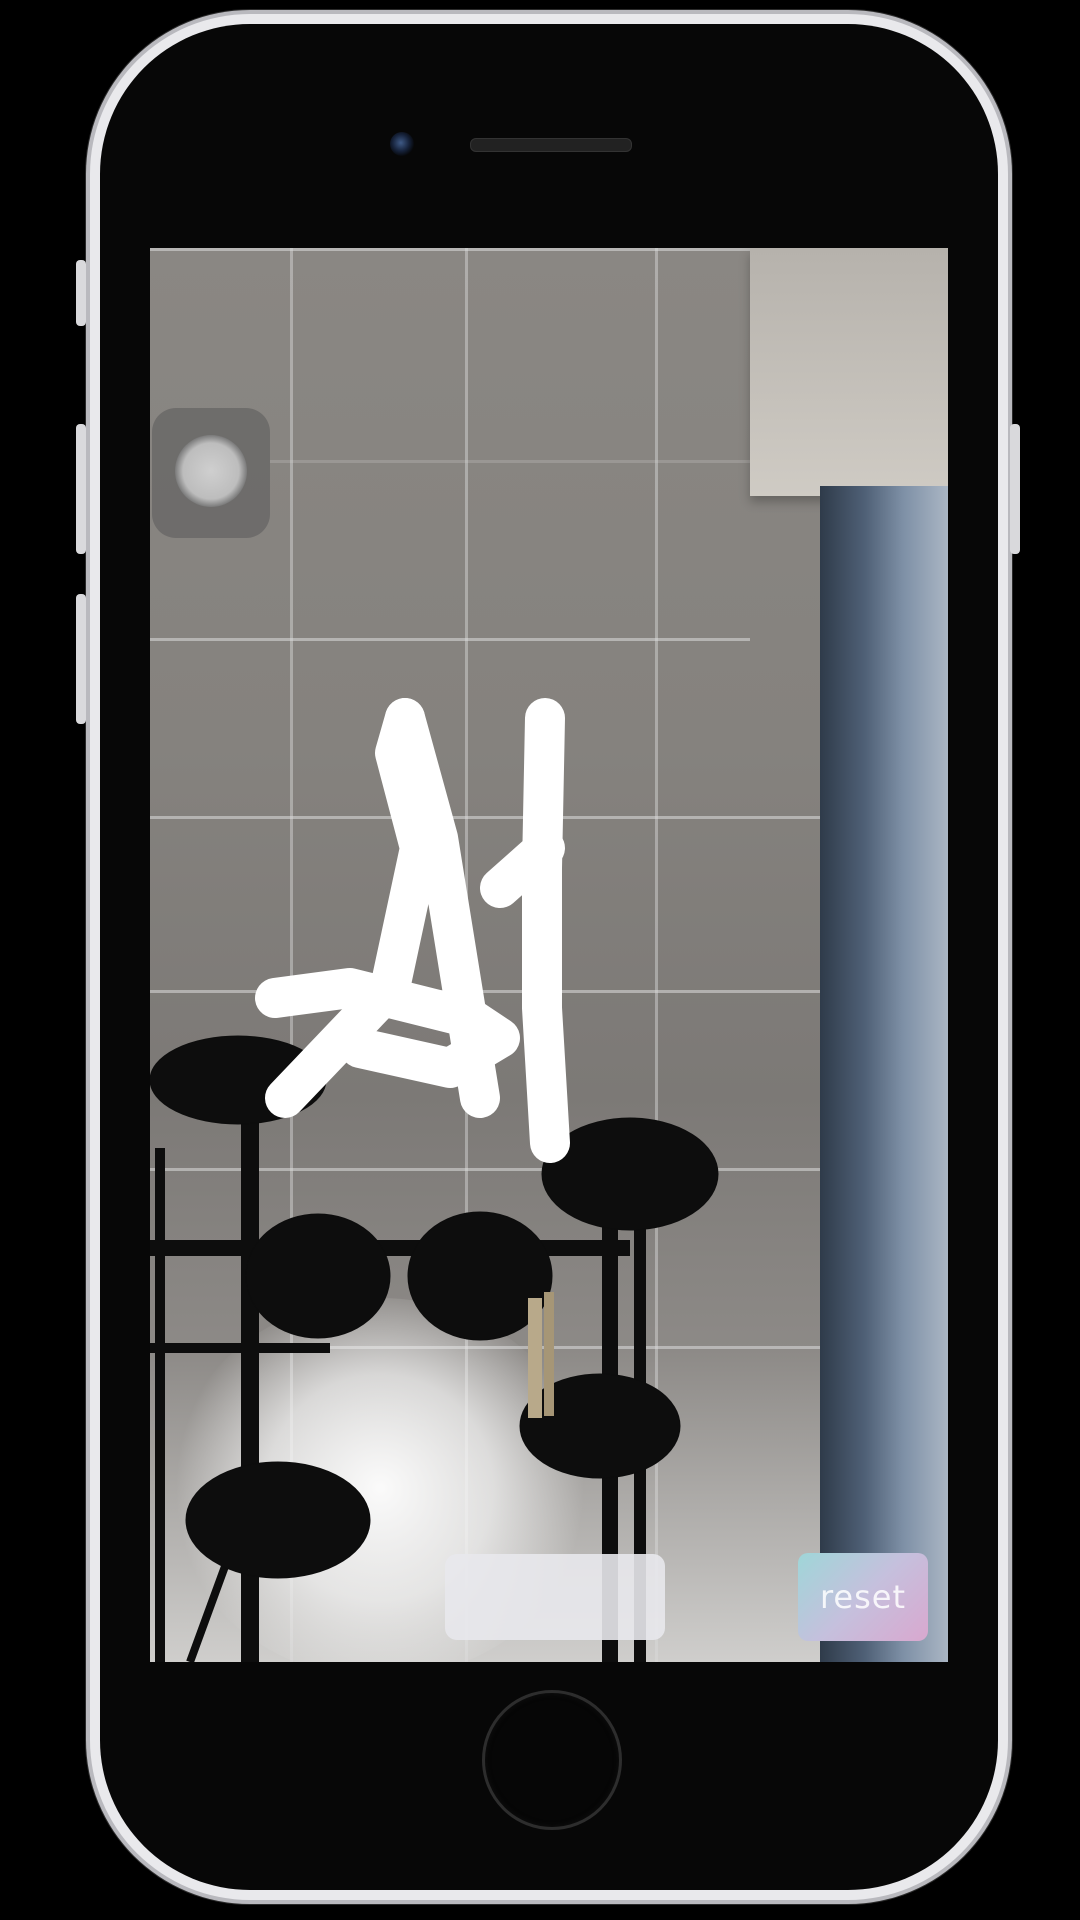 Image resolution: width=1080 pixels, height=1920 pixels. I want to click on volume-up-button, so click(81, 489).